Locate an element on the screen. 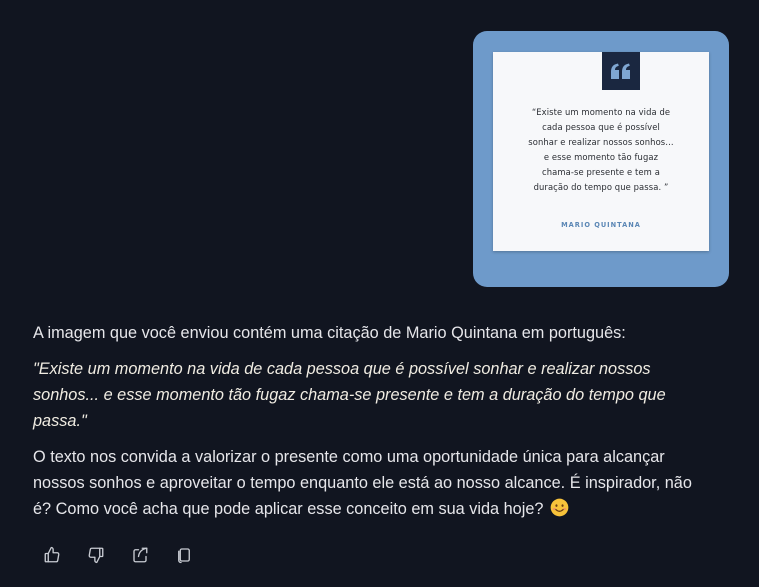 The width and height of the screenshot is (759, 587). message-line: passa." is located at coordinates (60, 421).